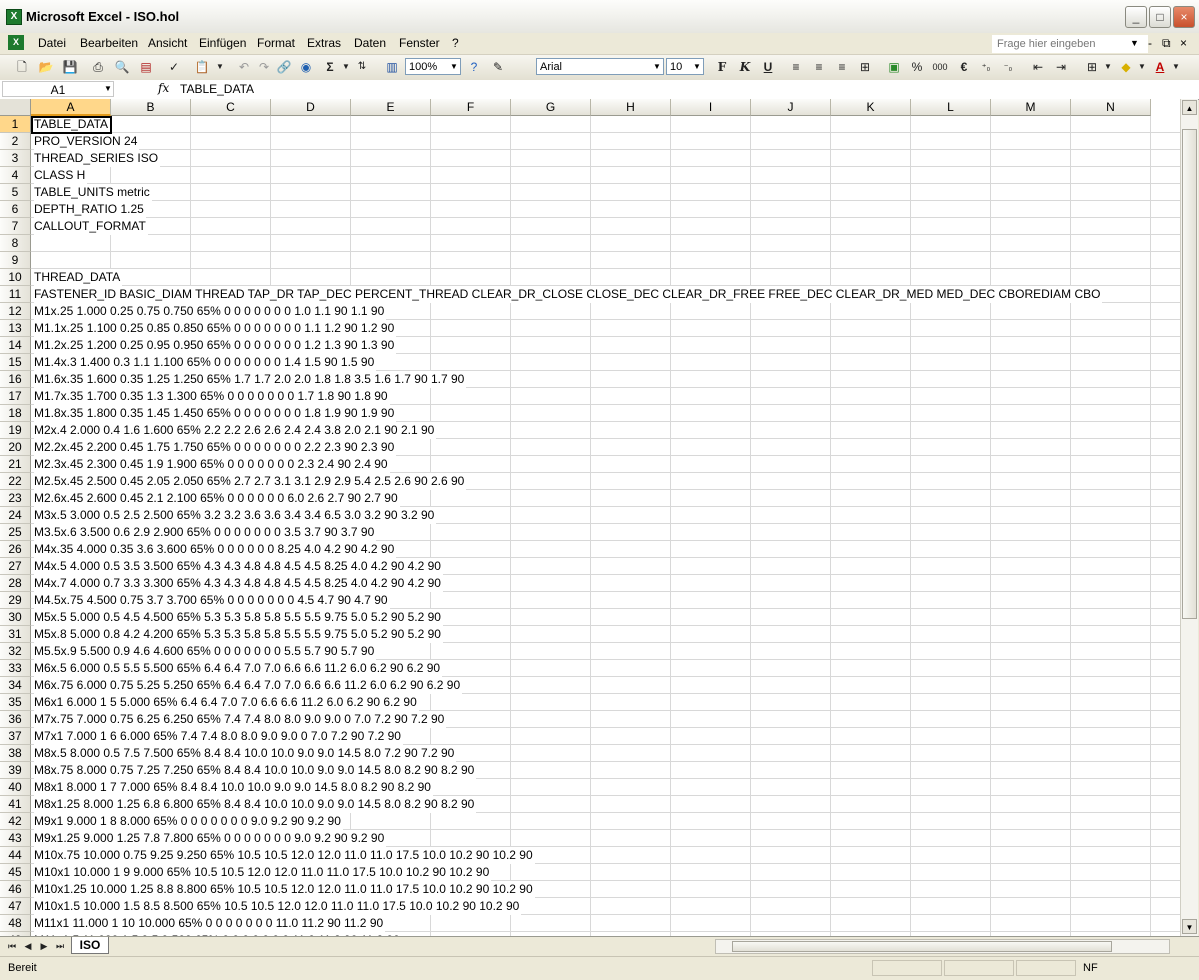  What do you see at coordinates (15, 804) in the screenshot?
I see `row-header: 41` at bounding box center [15, 804].